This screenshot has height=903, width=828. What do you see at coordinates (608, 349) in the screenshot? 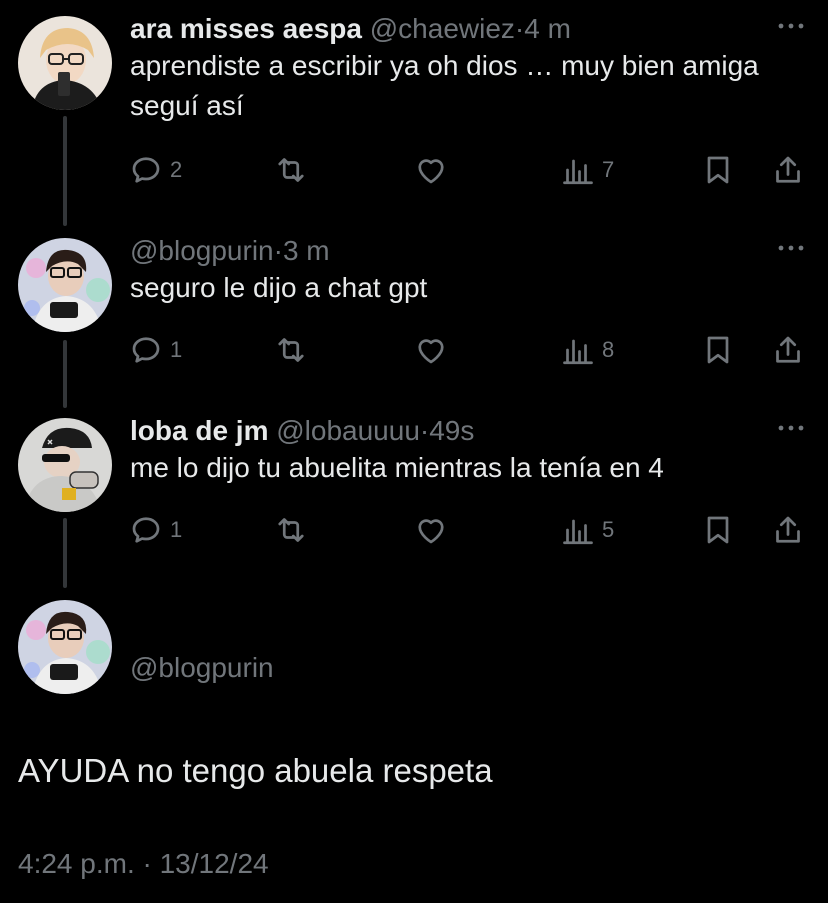
I see `views-count: 8` at bounding box center [608, 349].